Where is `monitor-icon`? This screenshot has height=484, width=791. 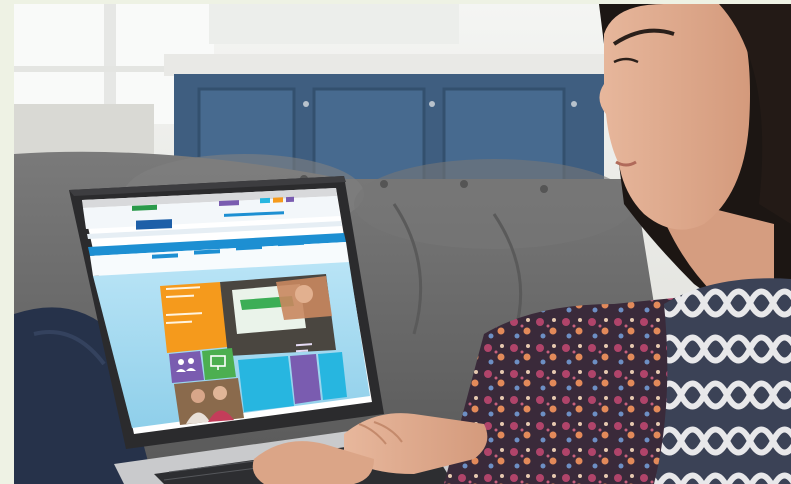
monitor-icon is located at coordinates (219, 364).